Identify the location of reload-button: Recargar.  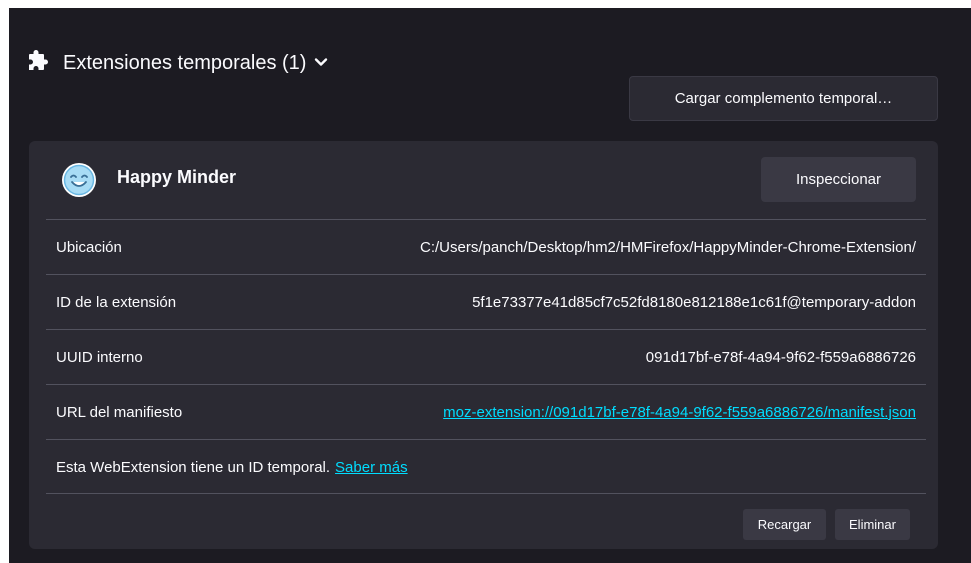
(784, 524).